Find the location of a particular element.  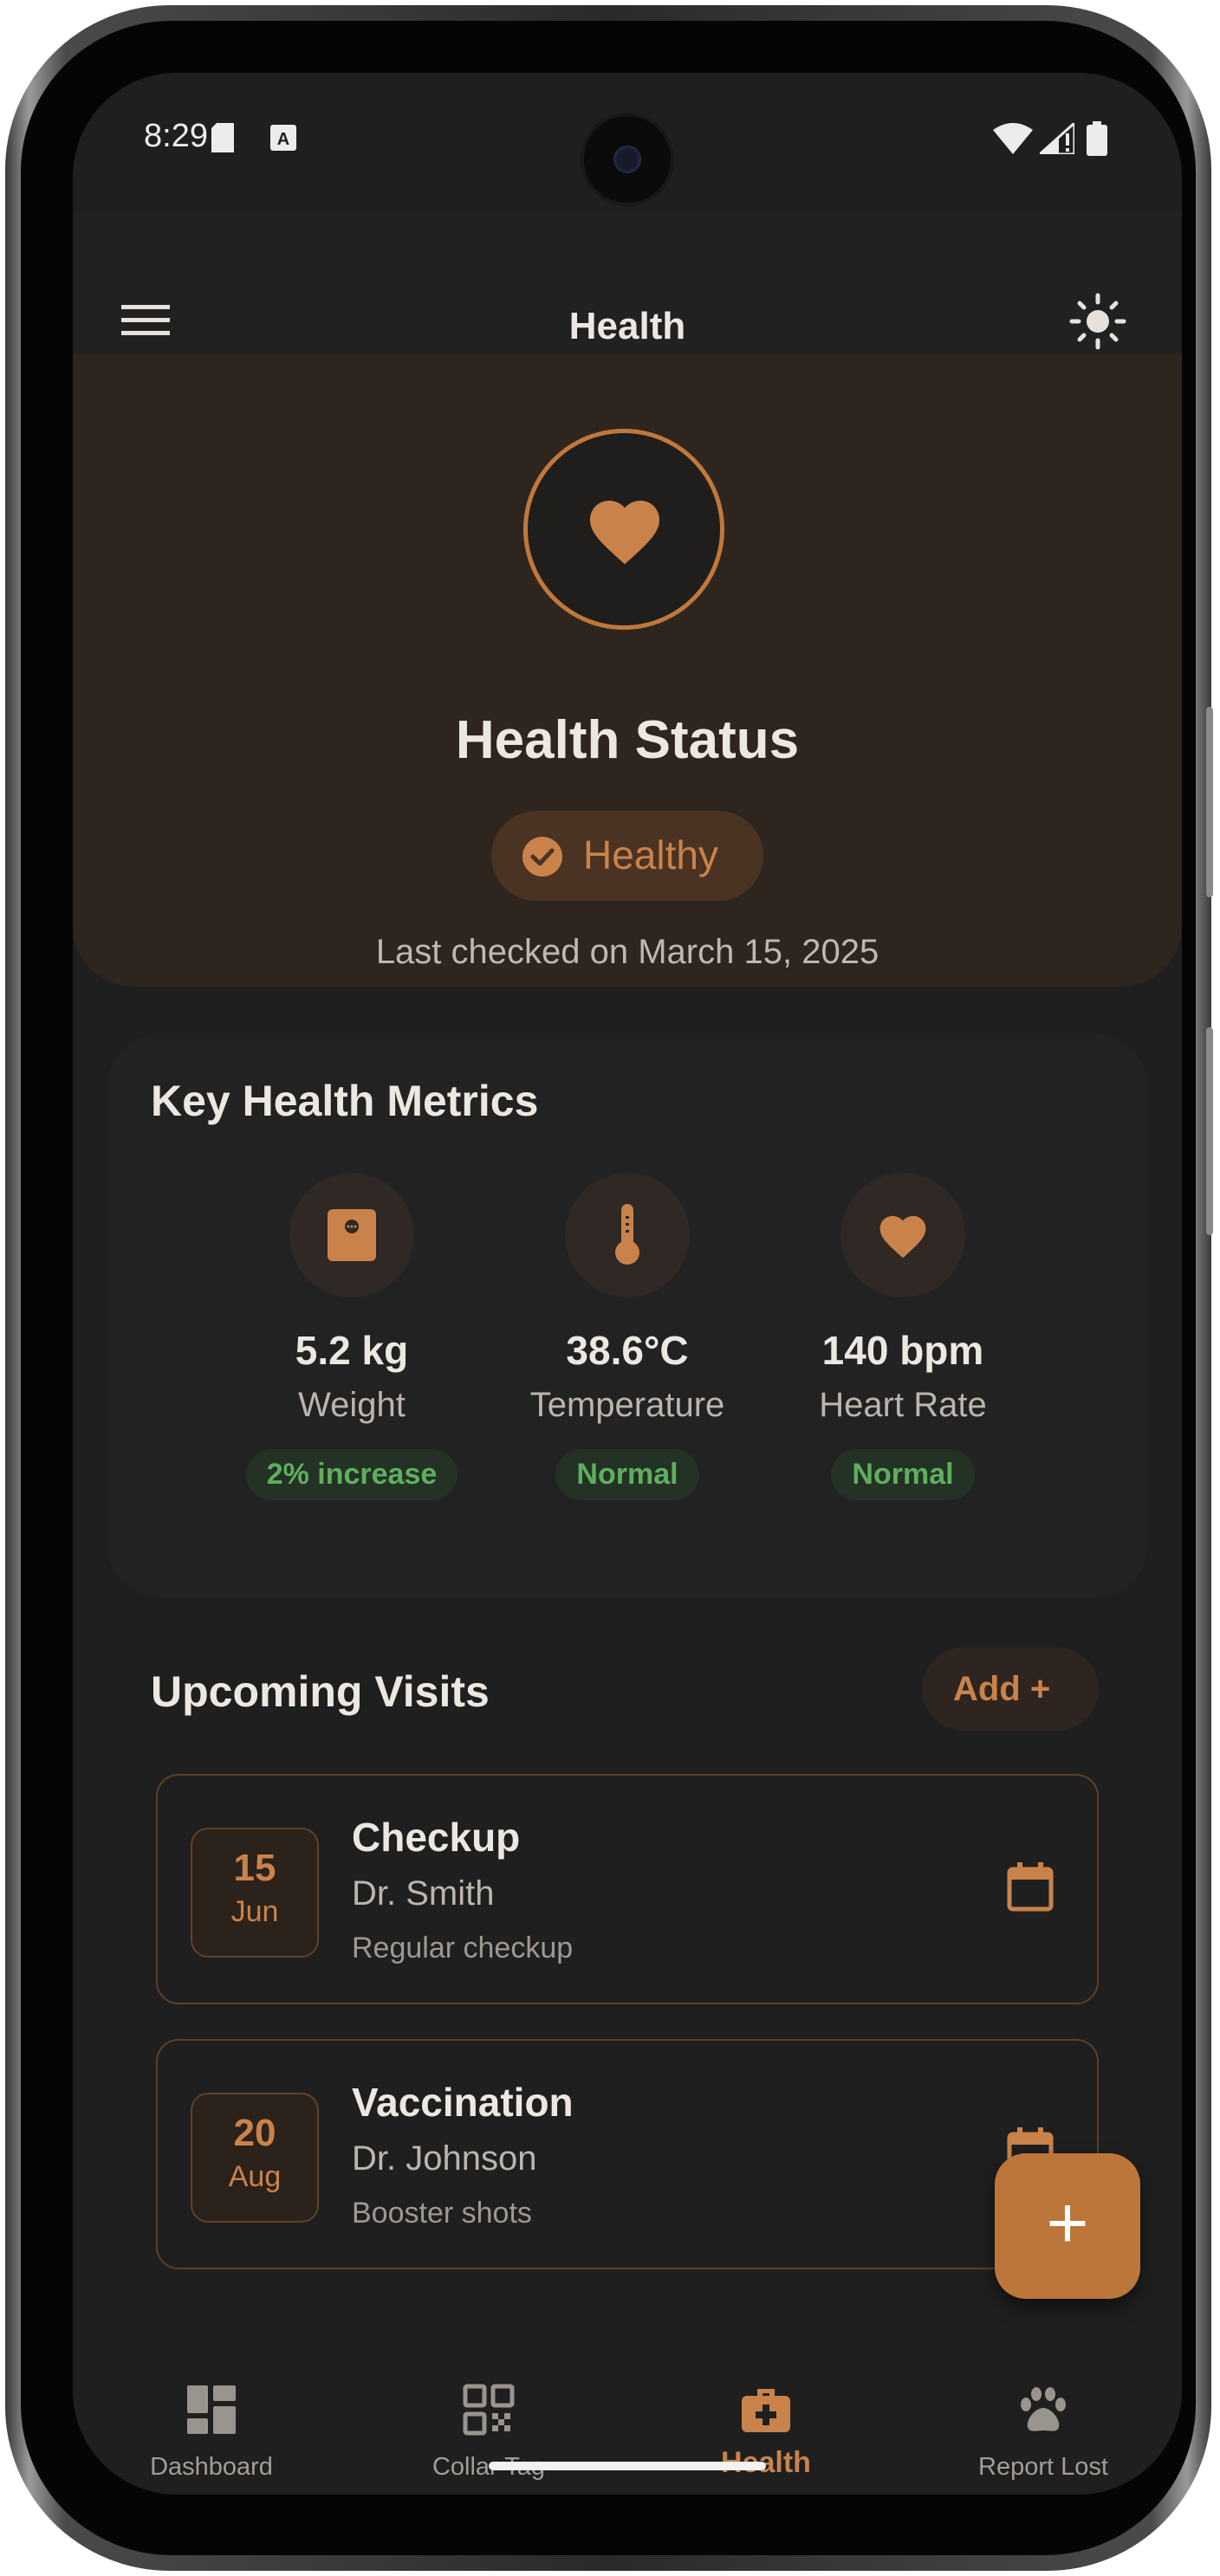

visits-section-title: Upcoming Visits is located at coordinates (320, 1691).